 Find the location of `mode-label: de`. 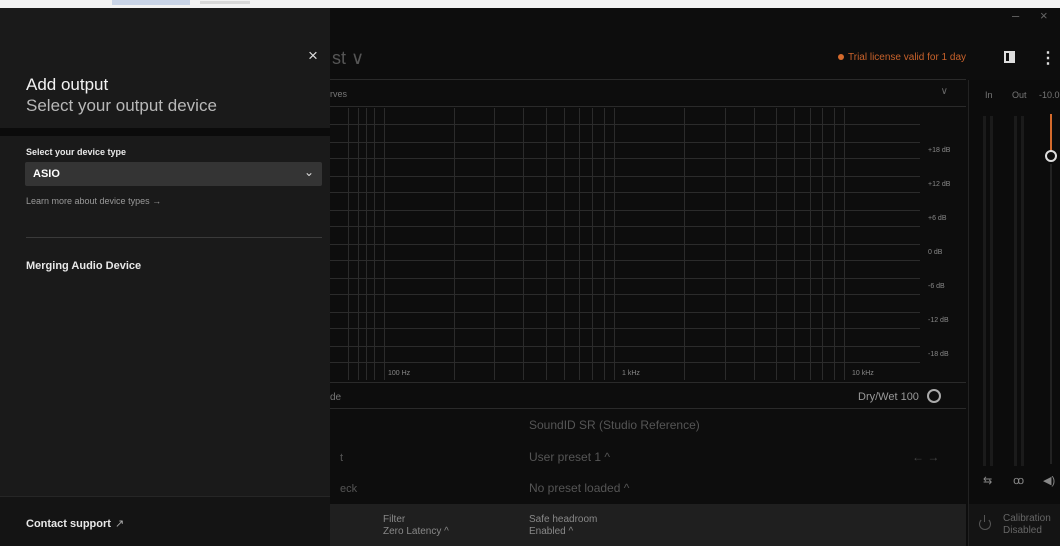

mode-label: de is located at coordinates (336, 397).